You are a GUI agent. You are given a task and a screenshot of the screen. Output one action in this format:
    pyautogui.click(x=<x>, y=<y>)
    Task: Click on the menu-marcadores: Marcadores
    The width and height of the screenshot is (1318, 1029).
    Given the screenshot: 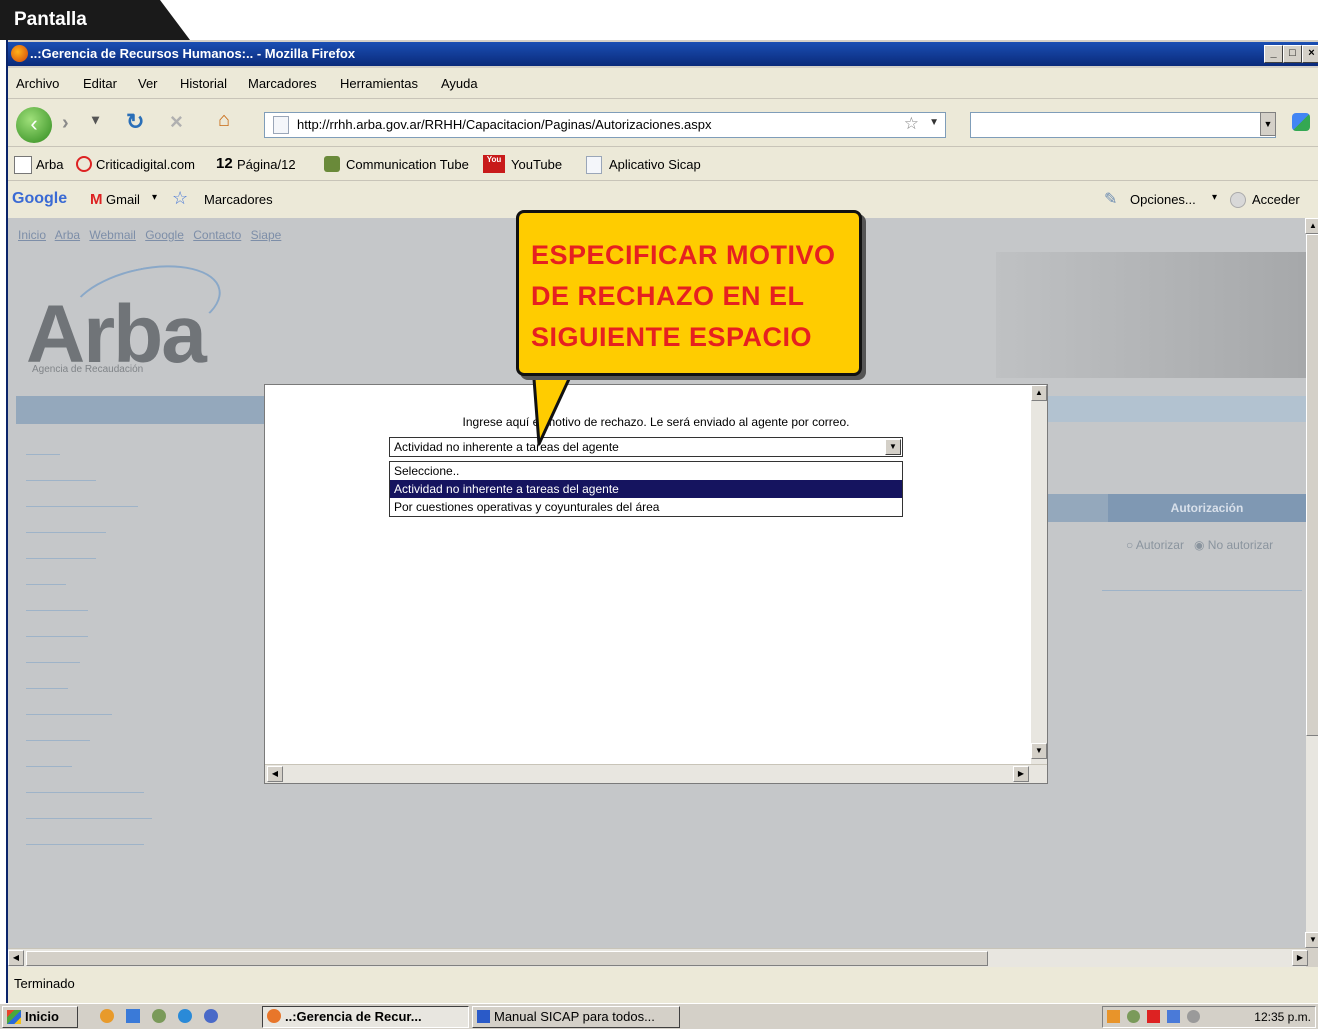 What is the action you would take?
    pyautogui.click(x=282, y=83)
    